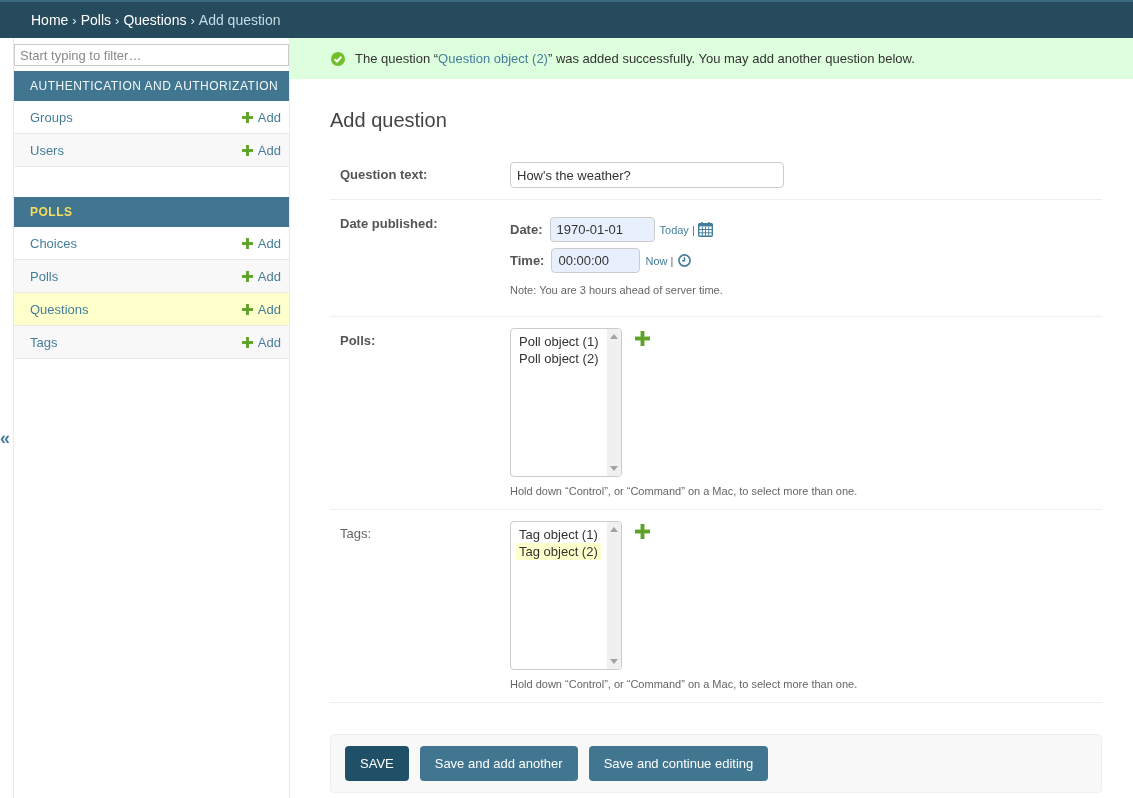 The image size is (1133, 798). I want to click on clock-icon, so click(685, 260).